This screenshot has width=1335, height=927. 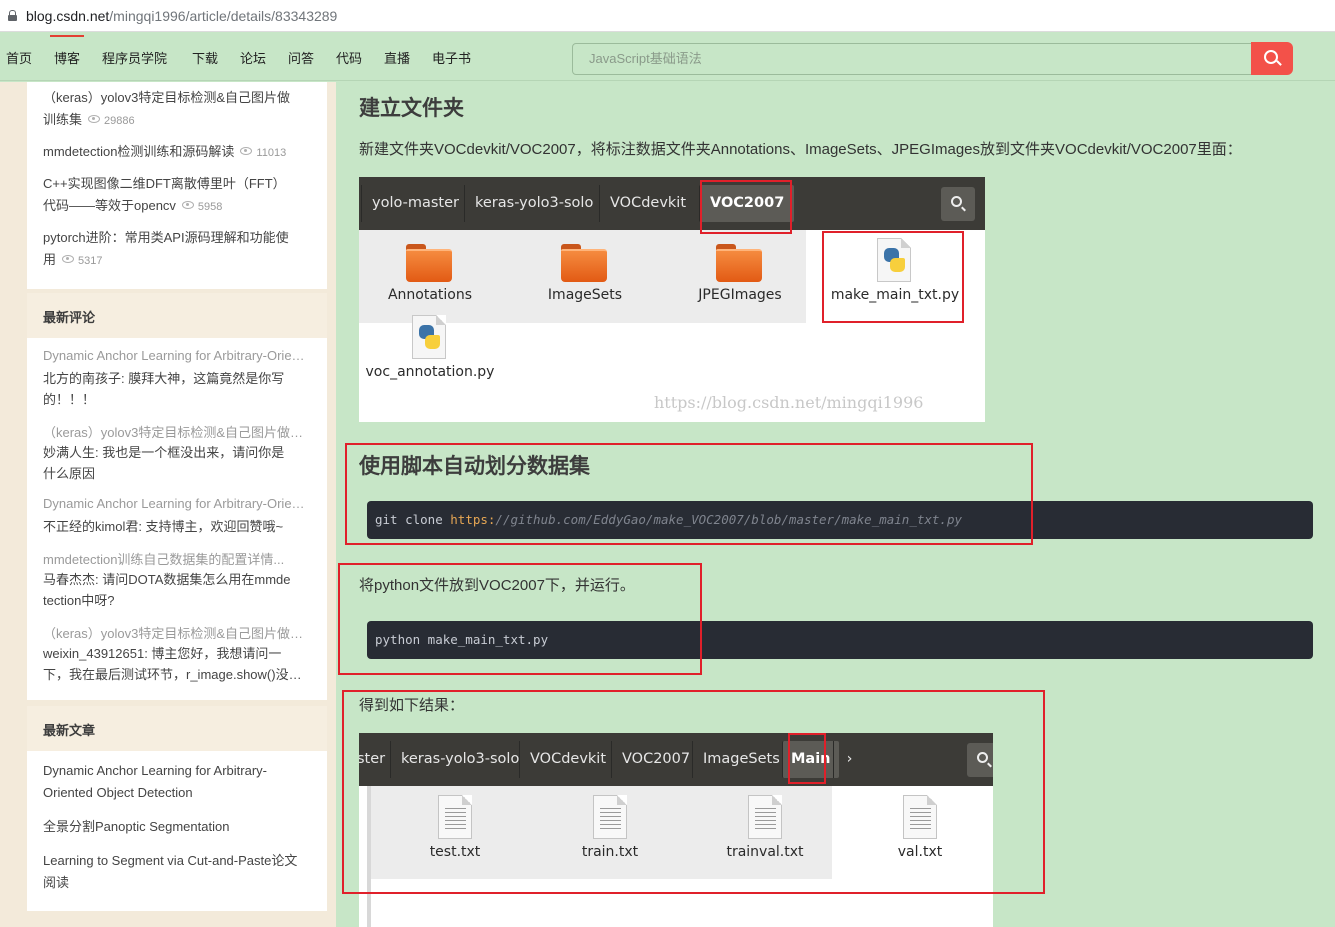 What do you see at coordinates (183, 827) in the screenshot?
I see `recent-article-link: 全景分割Panoptic Segmentation` at bounding box center [183, 827].